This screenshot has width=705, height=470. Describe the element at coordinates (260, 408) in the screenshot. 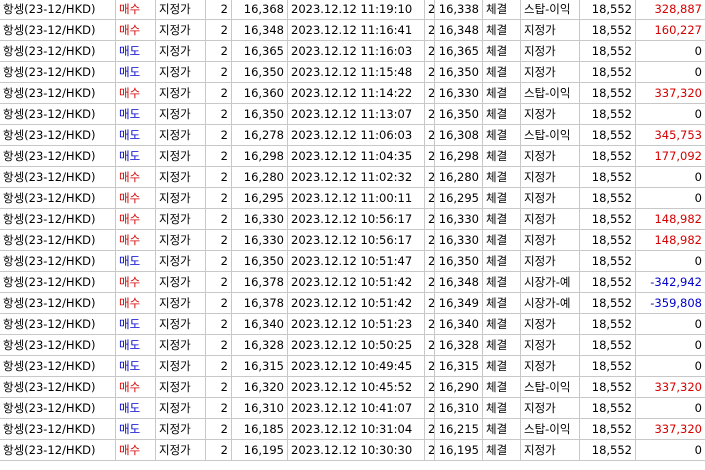

I see `order-price-cell: 16,310` at that location.